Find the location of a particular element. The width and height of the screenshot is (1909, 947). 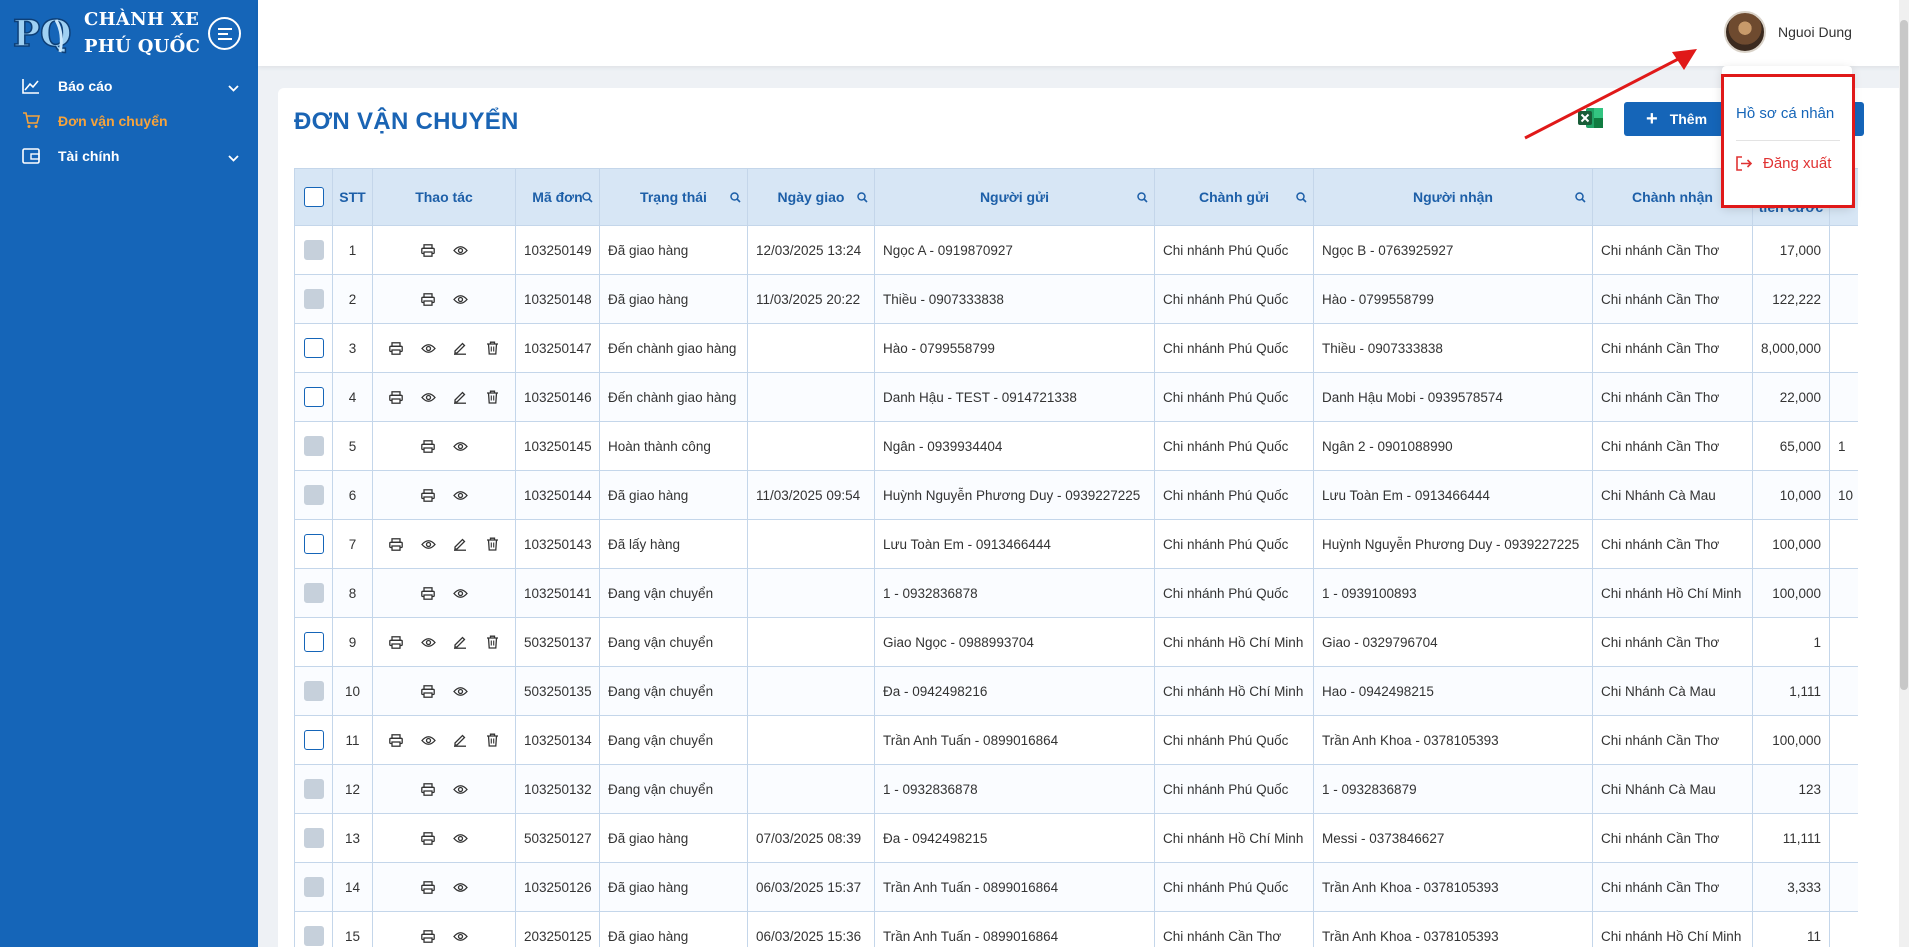

sidebar-nav: Báo cáo Đơn vận chuyển Tài chính is located at coordinates (129, 120).